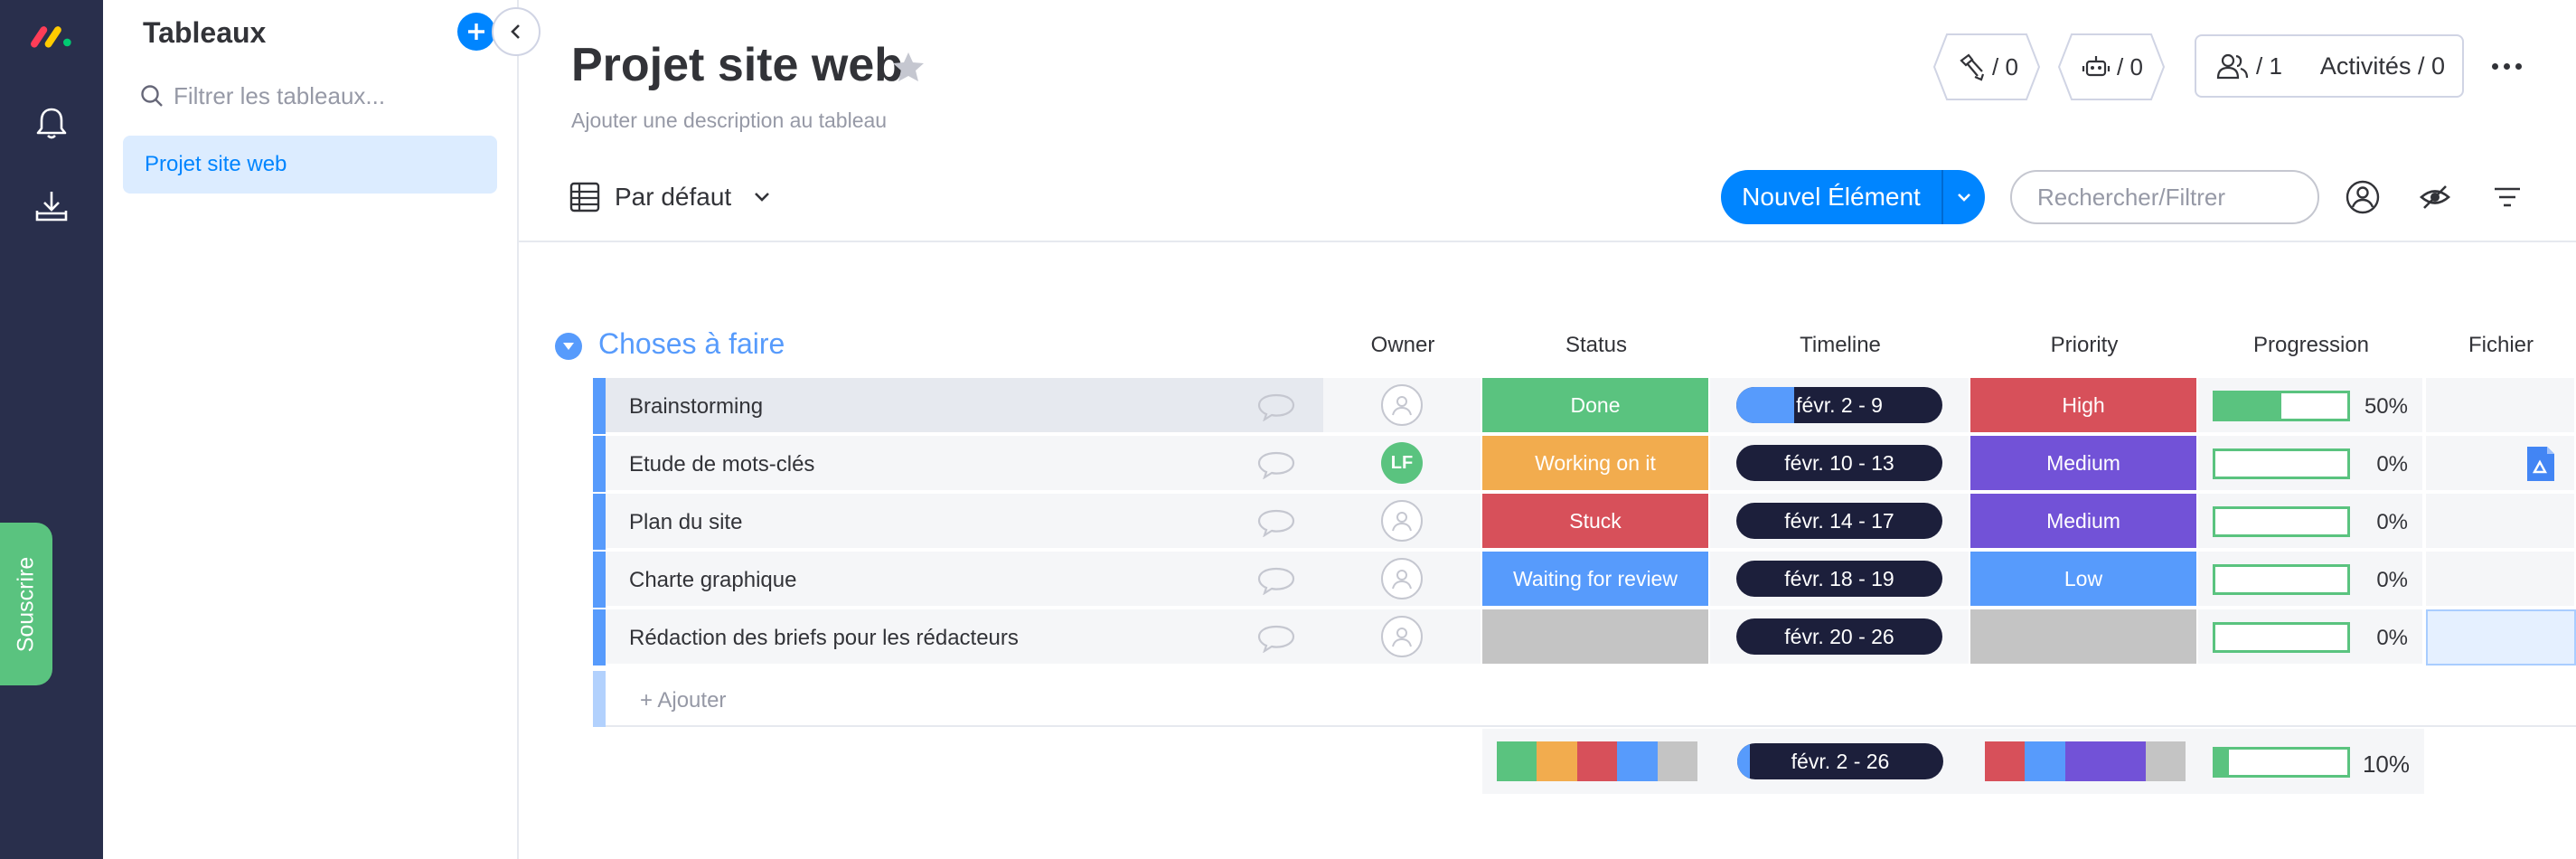 This screenshot has height=859, width=2576. I want to click on robot-icon, so click(2097, 66).